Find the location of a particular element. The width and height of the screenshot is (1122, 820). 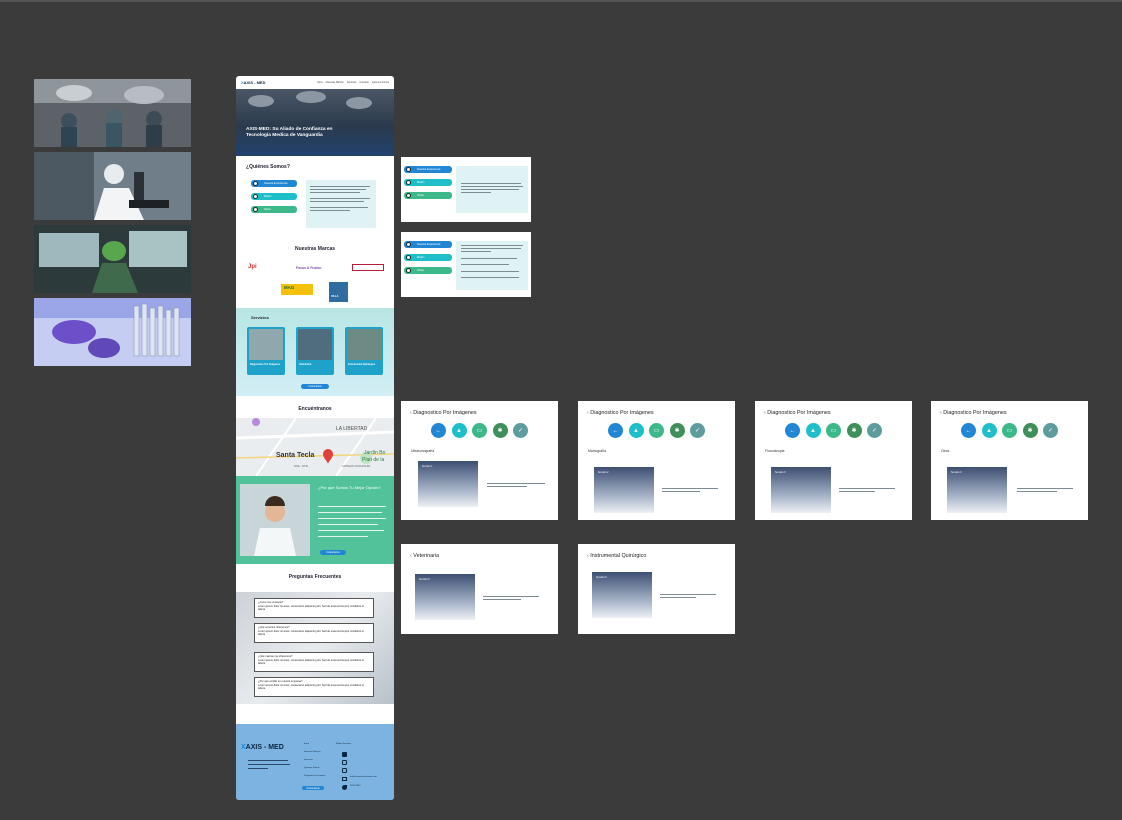

footer-link: Quienes Somos is located at coordinates (315, 768).